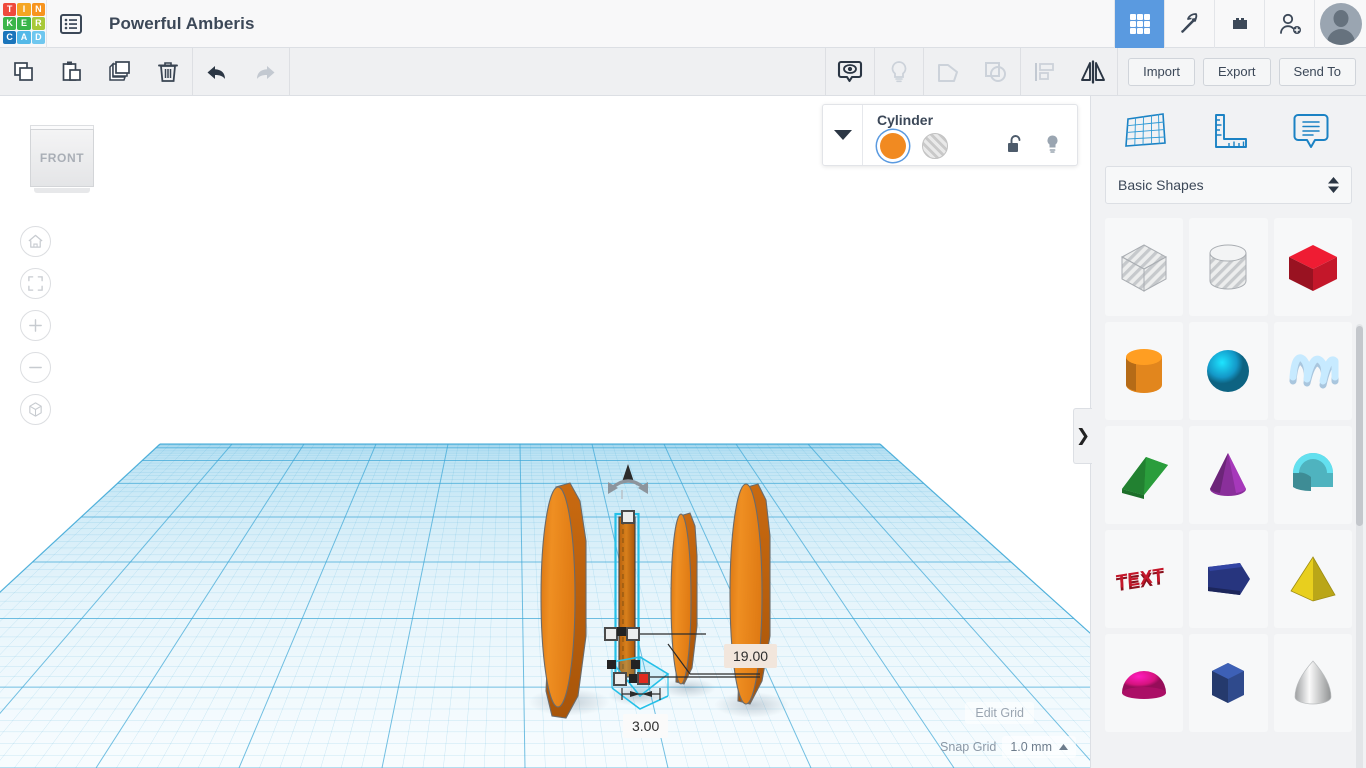 The width and height of the screenshot is (1366, 768). I want to click on lightbulb-hint-icon, so click(899, 71).